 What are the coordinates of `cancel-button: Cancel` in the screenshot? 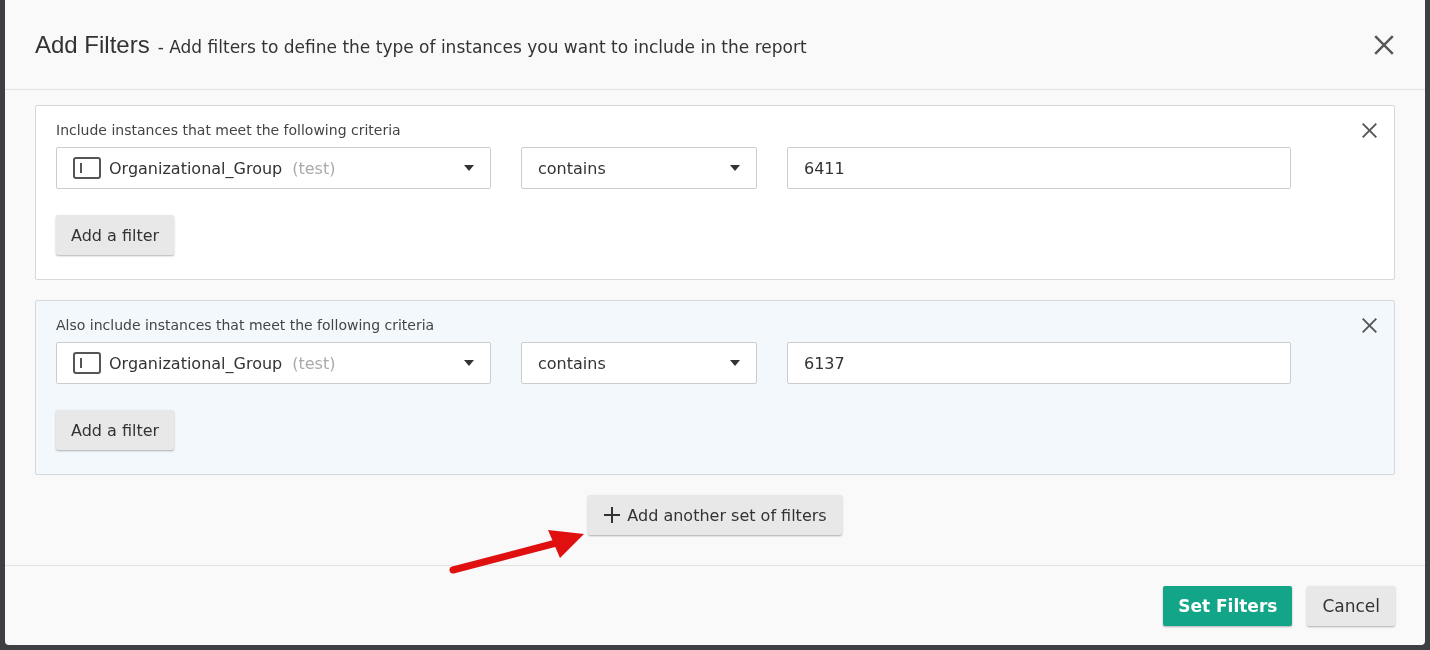 It's located at (1351, 605).